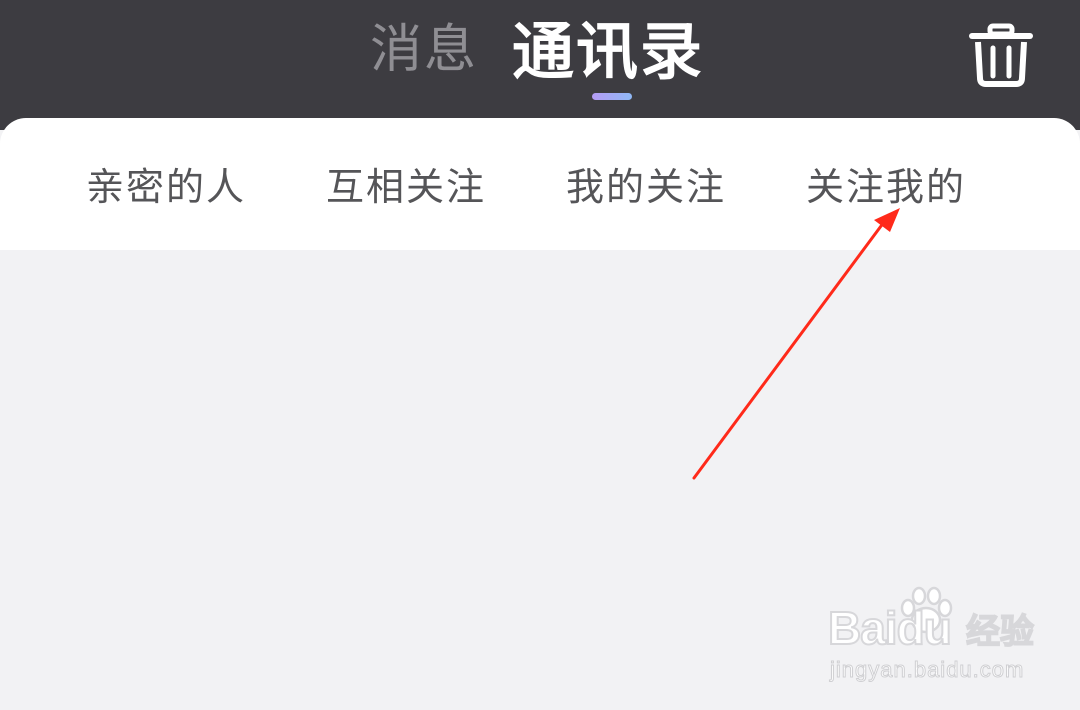 Image resolution: width=1080 pixels, height=710 pixels. Describe the element at coordinates (886, 187) in the screenshot. I see `subtab-followers: 关注我的` at that location.